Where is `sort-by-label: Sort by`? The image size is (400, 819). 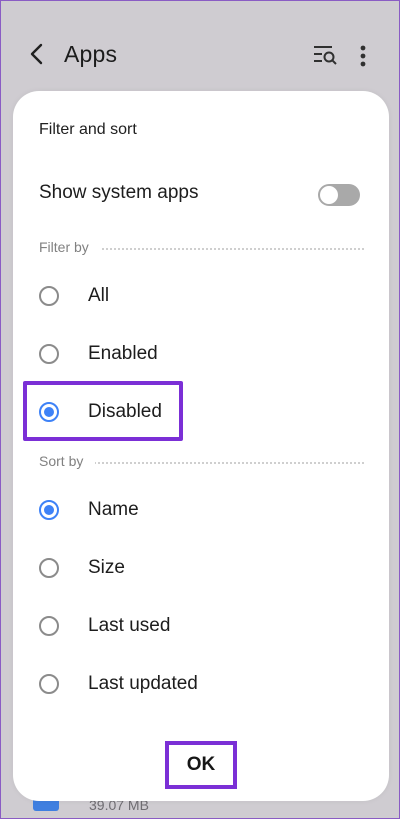 sort-by-label: Sort by is located at coordinates (67, 461).